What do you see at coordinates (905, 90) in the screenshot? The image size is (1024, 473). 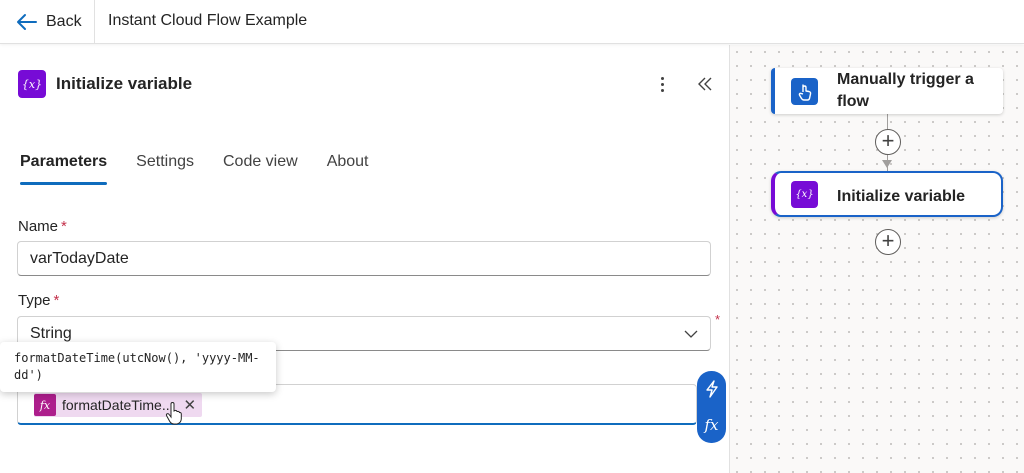 I see `trigger-card-title: Manually trigger a flow` at bounding box center [905, 90].